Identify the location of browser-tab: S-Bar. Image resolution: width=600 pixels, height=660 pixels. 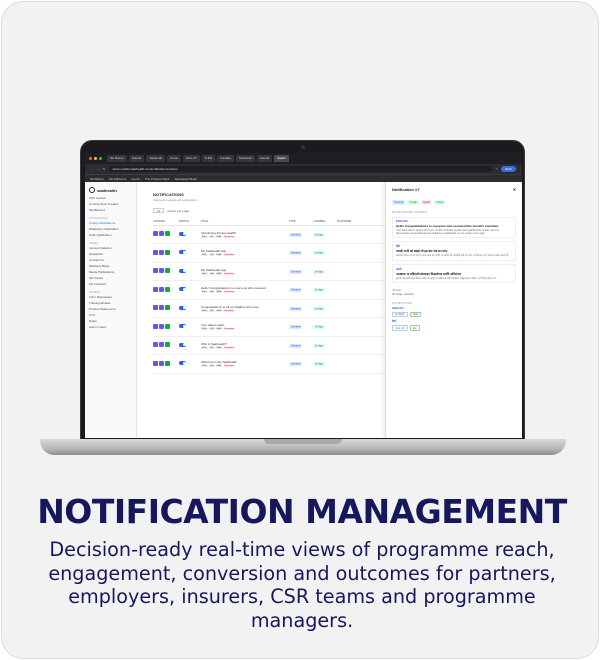
(208, 158).